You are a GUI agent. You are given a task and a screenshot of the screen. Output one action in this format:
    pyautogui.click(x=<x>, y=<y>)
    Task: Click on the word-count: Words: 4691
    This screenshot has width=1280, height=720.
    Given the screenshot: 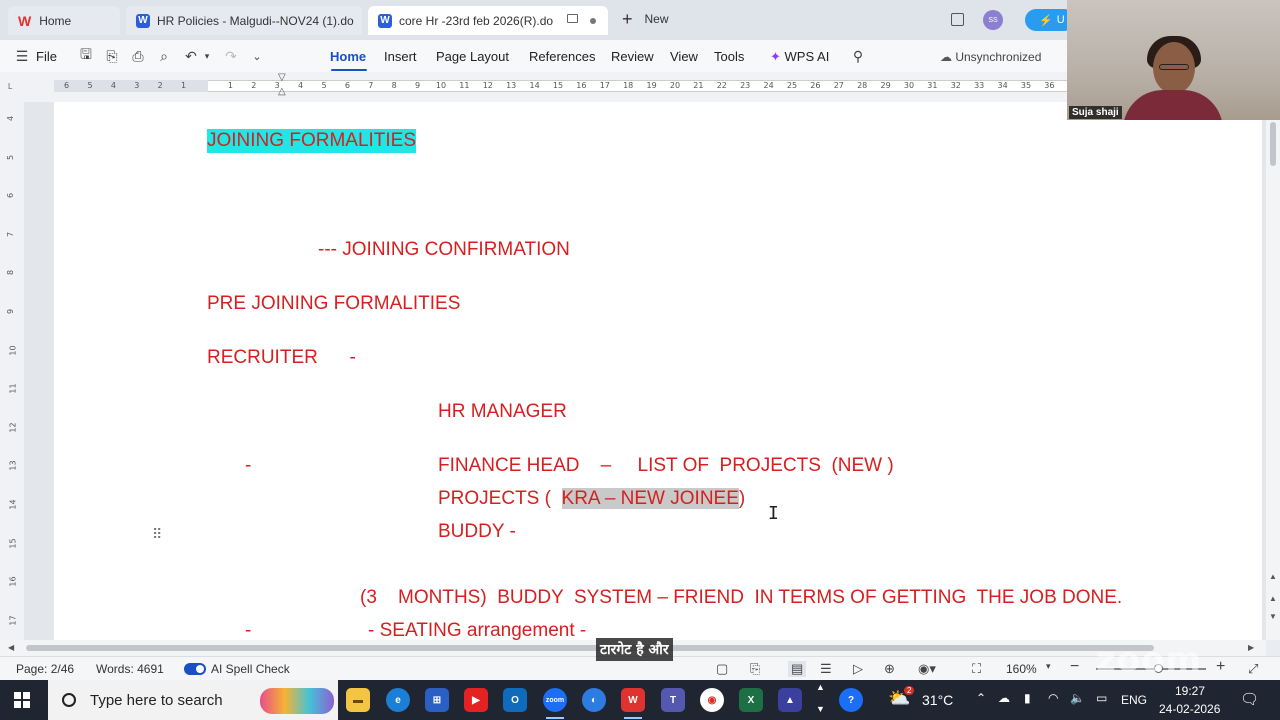 What is the action you would take?
    pyautogui.click(x=130, y=669)
    